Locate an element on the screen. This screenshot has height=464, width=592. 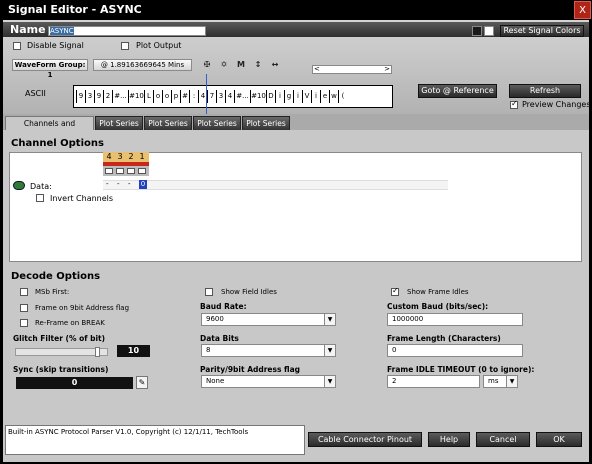
custom-baud-label: Custom Baud (bits/sec): is located at coordinates (438, 306).